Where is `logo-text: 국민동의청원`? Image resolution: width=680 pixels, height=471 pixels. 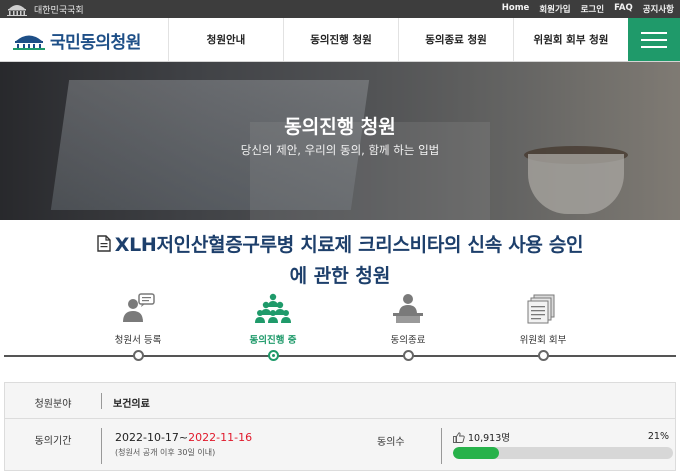
logo-text: 국민동의청원 is located at coordinates (95, 43).